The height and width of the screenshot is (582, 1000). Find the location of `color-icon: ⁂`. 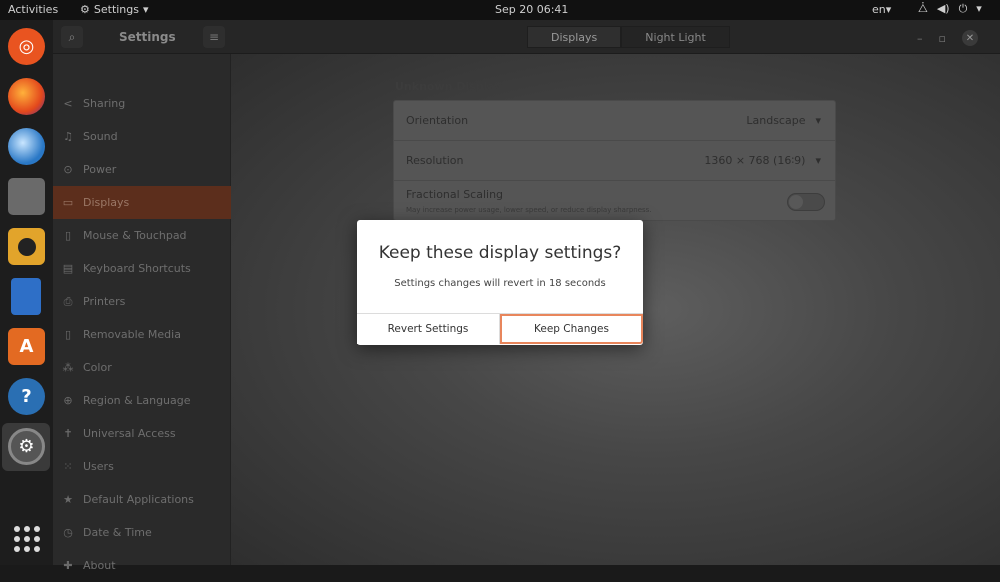

color-icon: ⁂ is located at coordinates (68, 367).